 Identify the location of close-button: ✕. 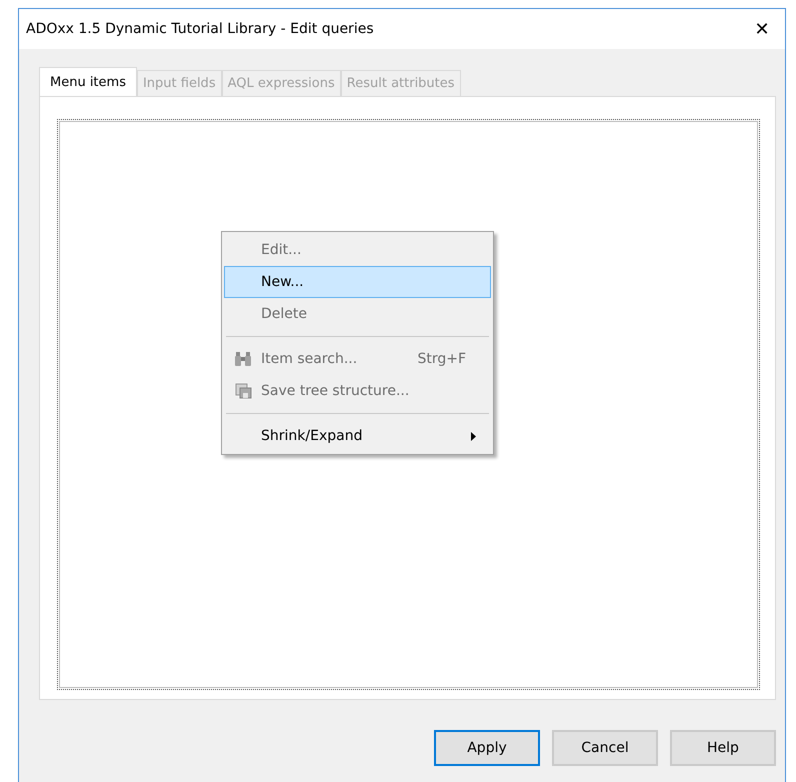
(762, 29).